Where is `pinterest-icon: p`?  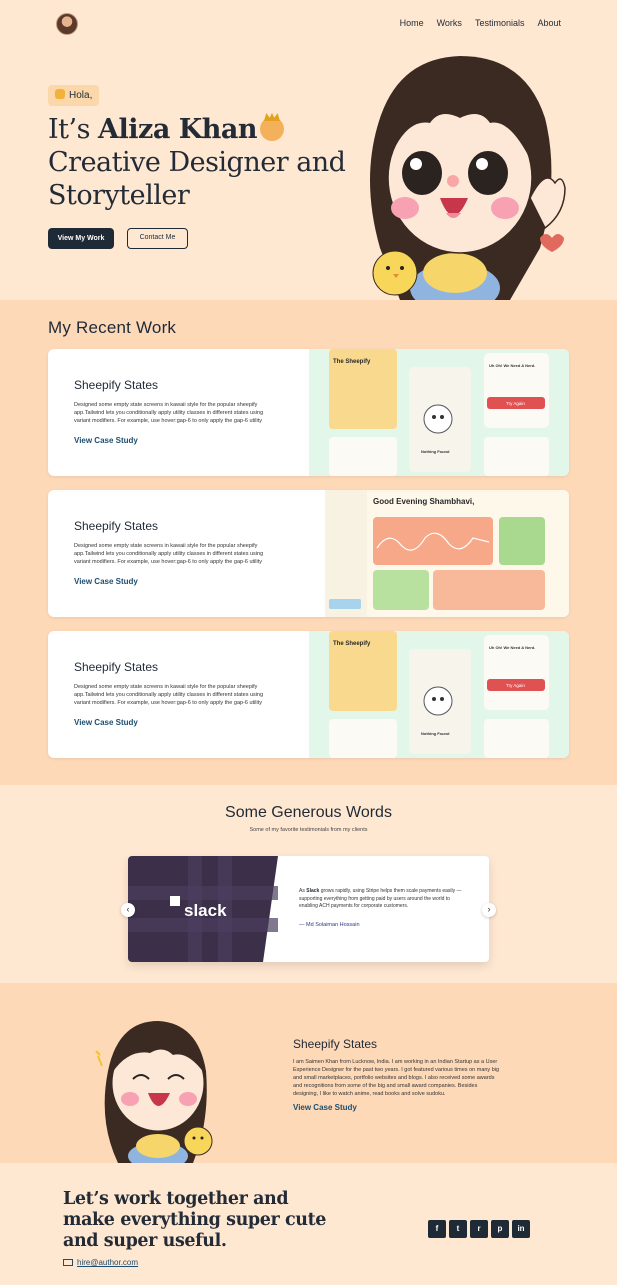
pinterest-icon: p is located at coordinates (500, 1229).